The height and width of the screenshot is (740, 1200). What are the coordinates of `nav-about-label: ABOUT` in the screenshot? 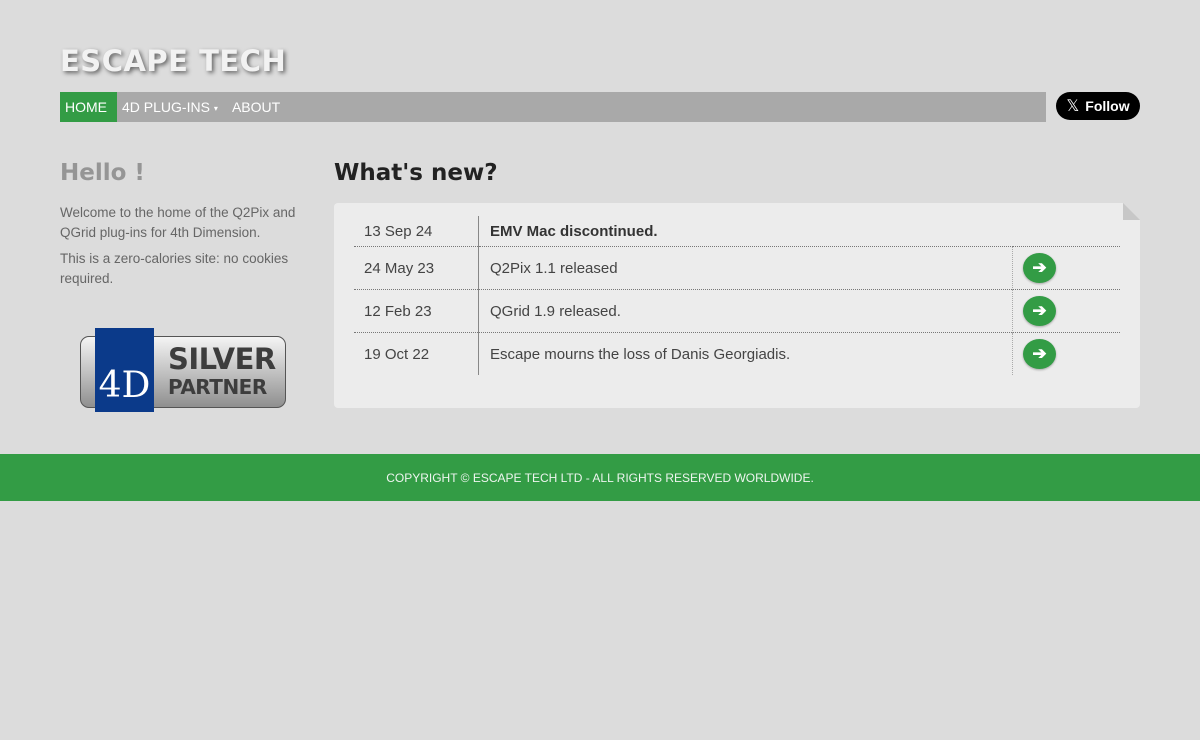 It's located at (256, 107).